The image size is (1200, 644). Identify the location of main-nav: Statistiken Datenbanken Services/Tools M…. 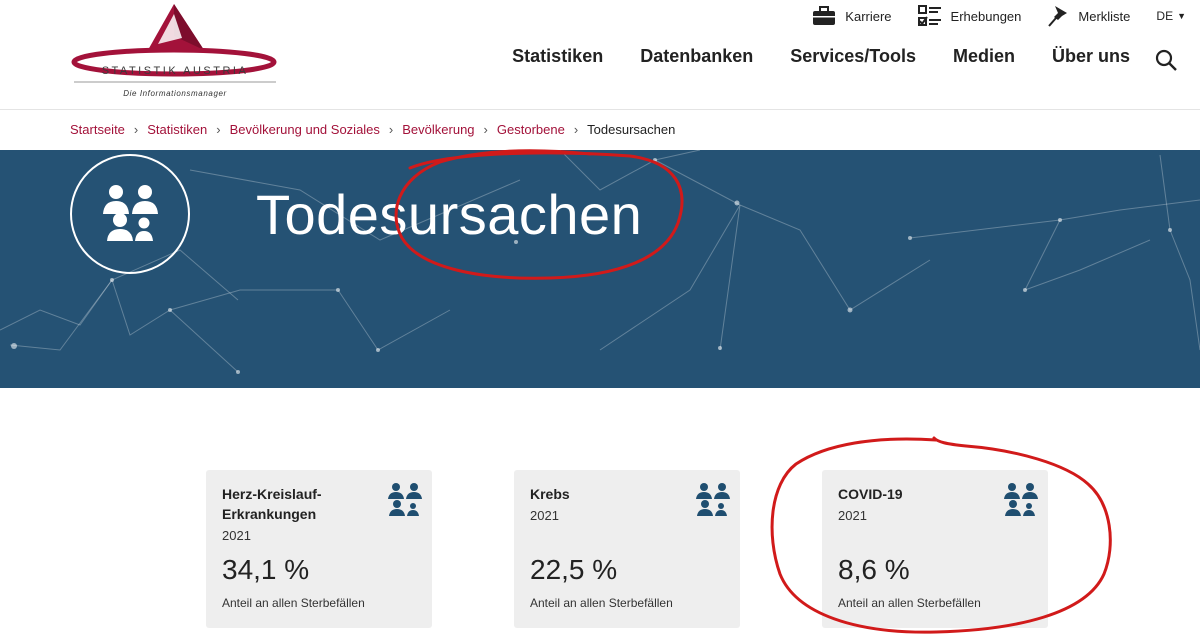
(802, 56).